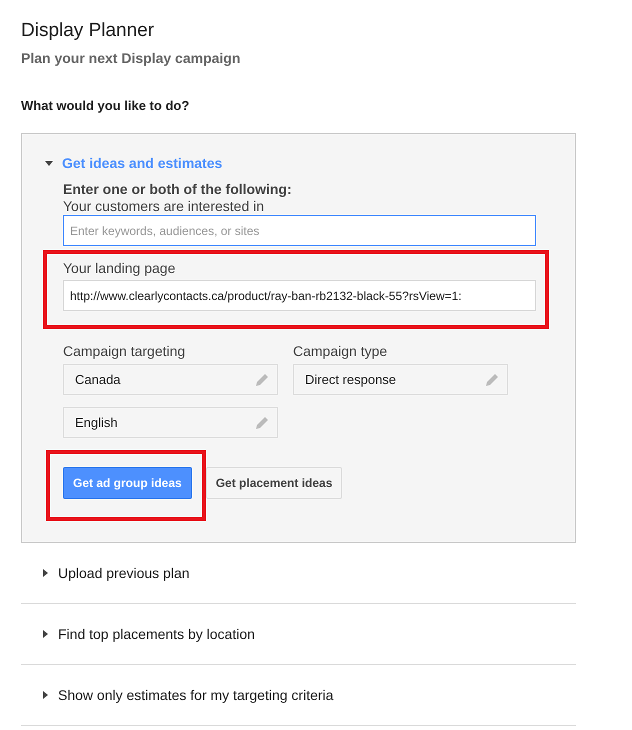  I want to click on type-selector: Direct response, so click(400, 380).